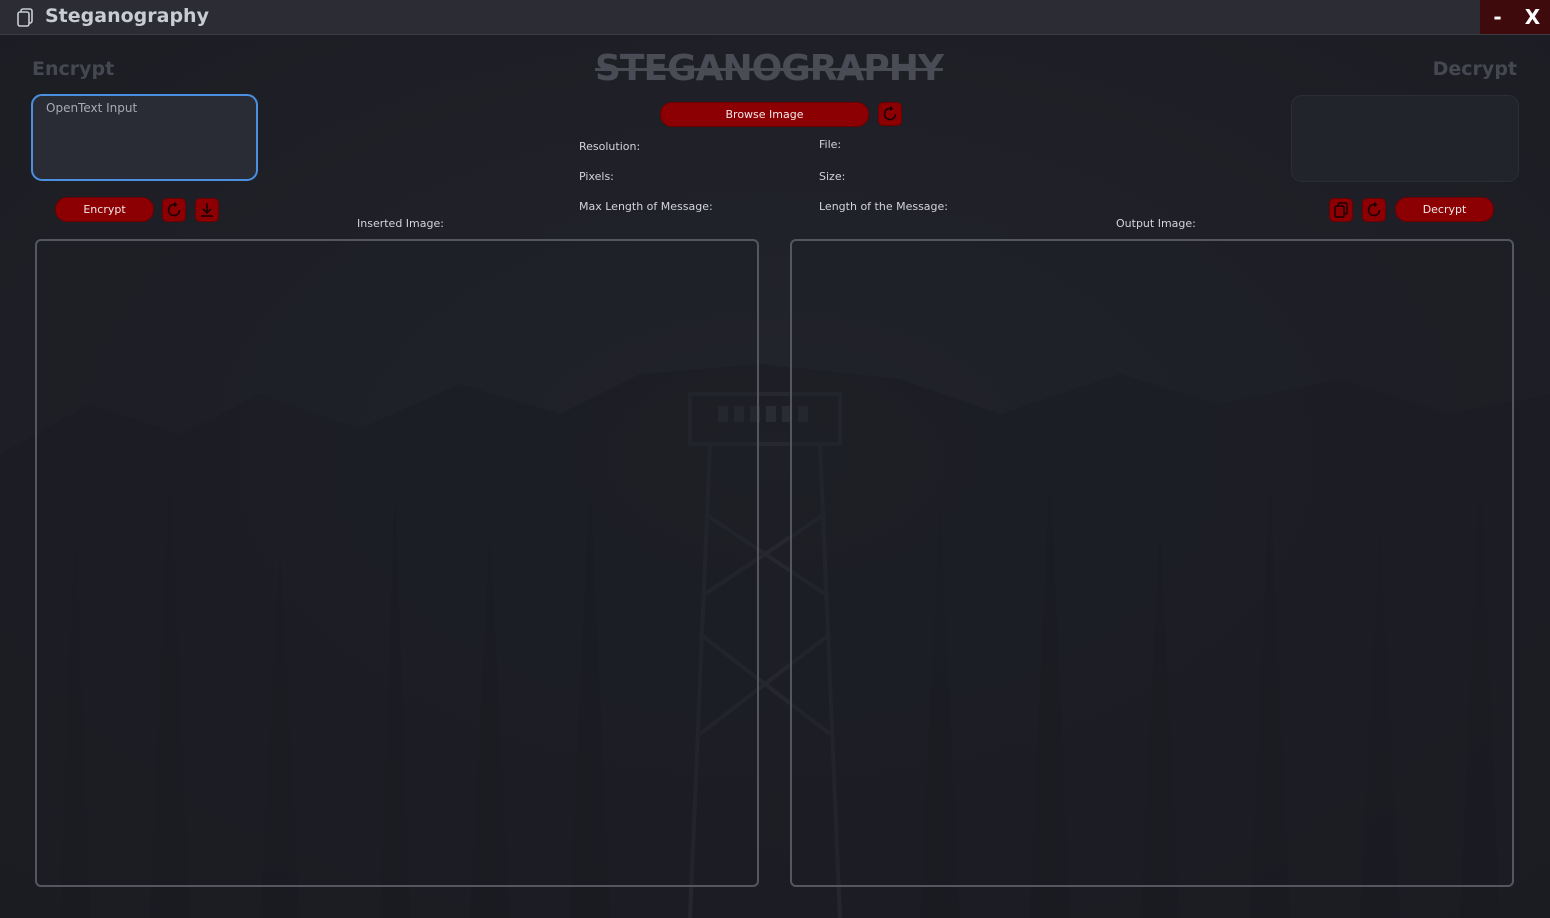 The image size is (1550, 918). I want to click on app-title: STEGANOGRAPHY, so click(769, 68).